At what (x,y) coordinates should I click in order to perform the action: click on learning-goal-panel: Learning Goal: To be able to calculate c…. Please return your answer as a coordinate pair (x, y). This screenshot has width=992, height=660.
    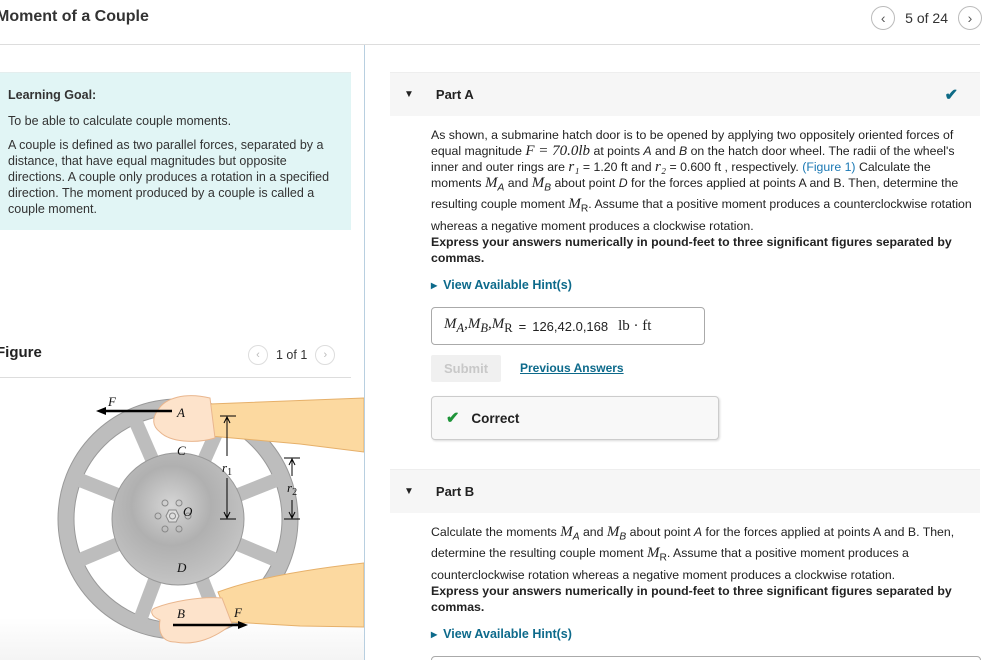
    Looking at the image, I should click on (175, 151).